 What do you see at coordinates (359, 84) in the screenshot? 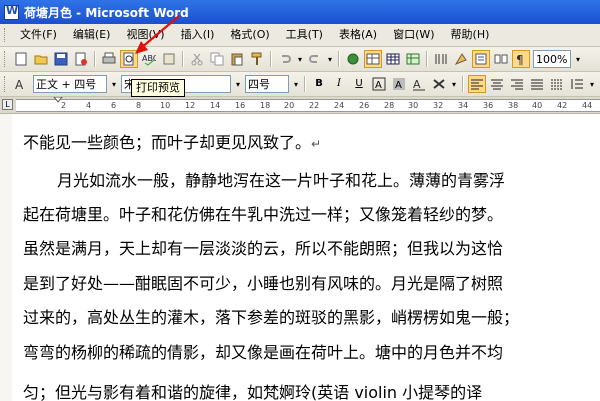
I see `underline-icon: U` at bounding box center [359, 84].